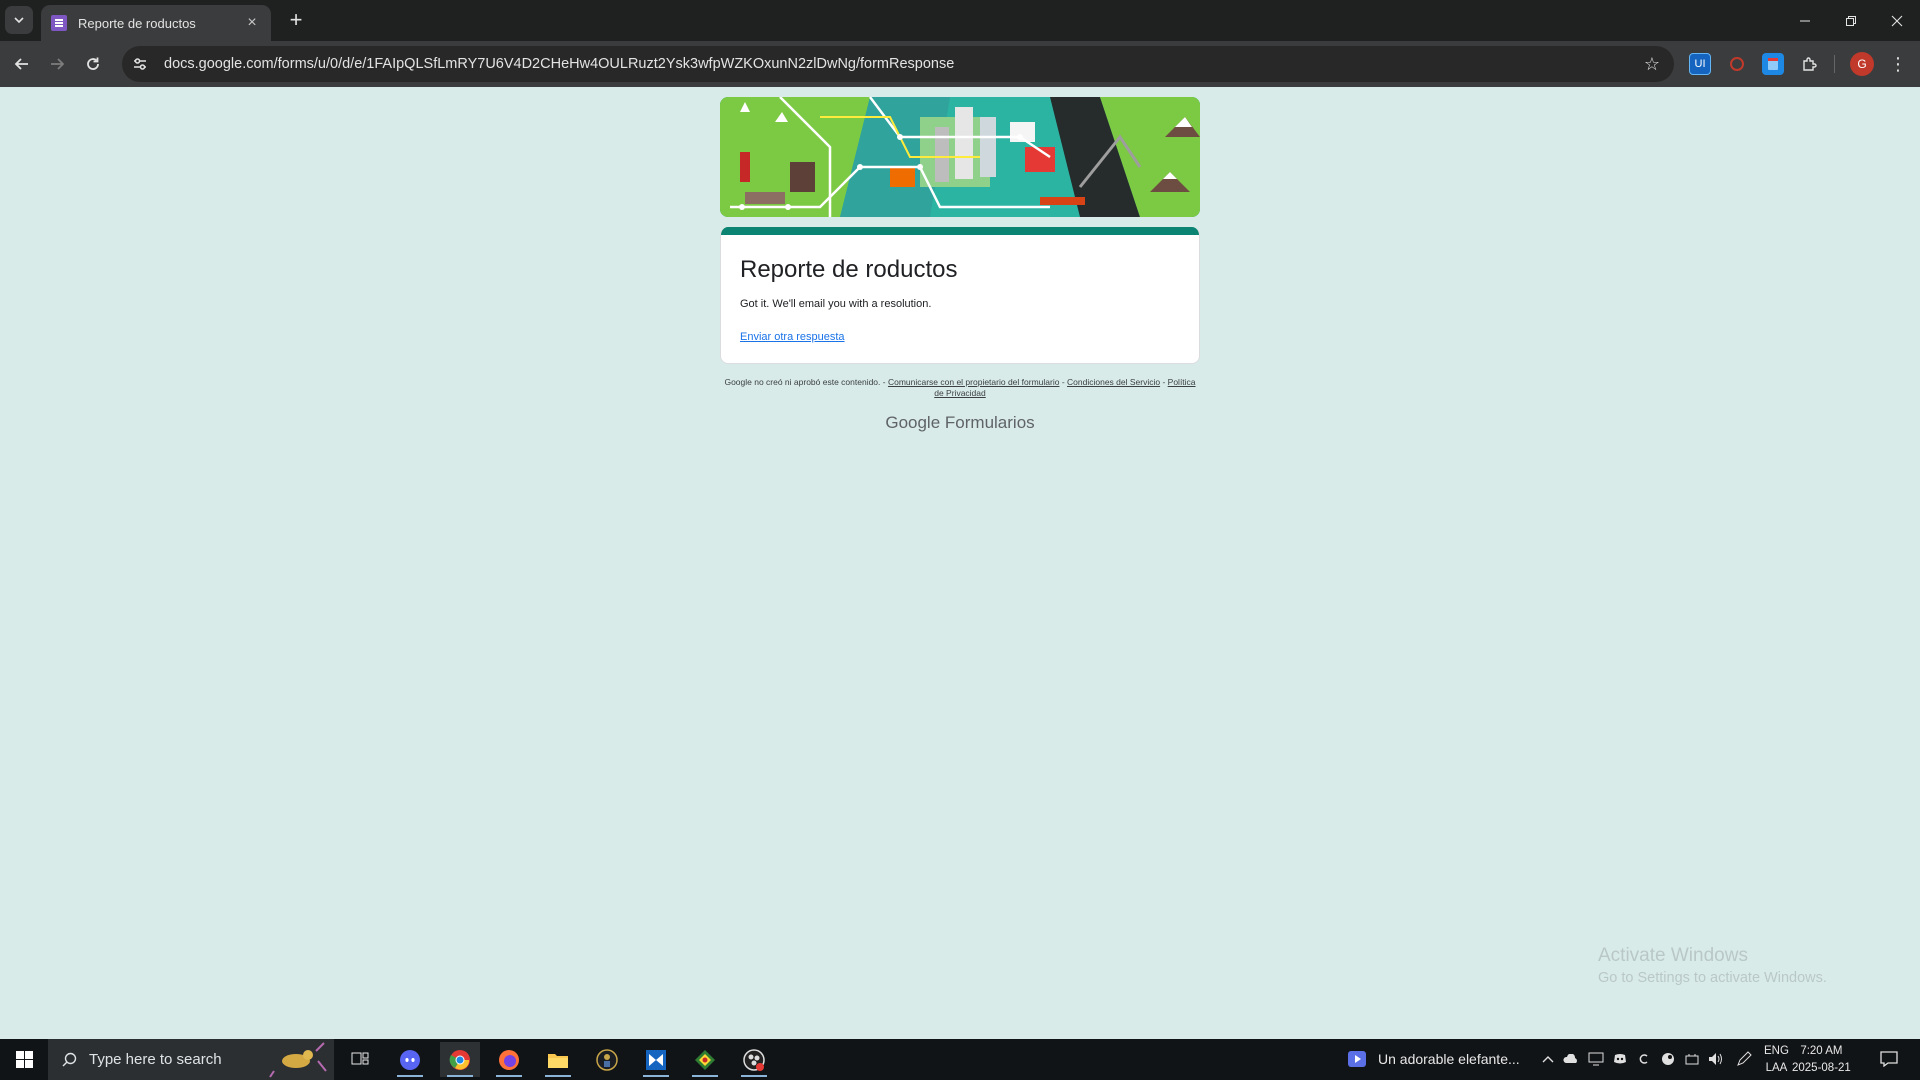 The image size is (1920, 1080). I want to click on city-illustration, so click(960, 157).